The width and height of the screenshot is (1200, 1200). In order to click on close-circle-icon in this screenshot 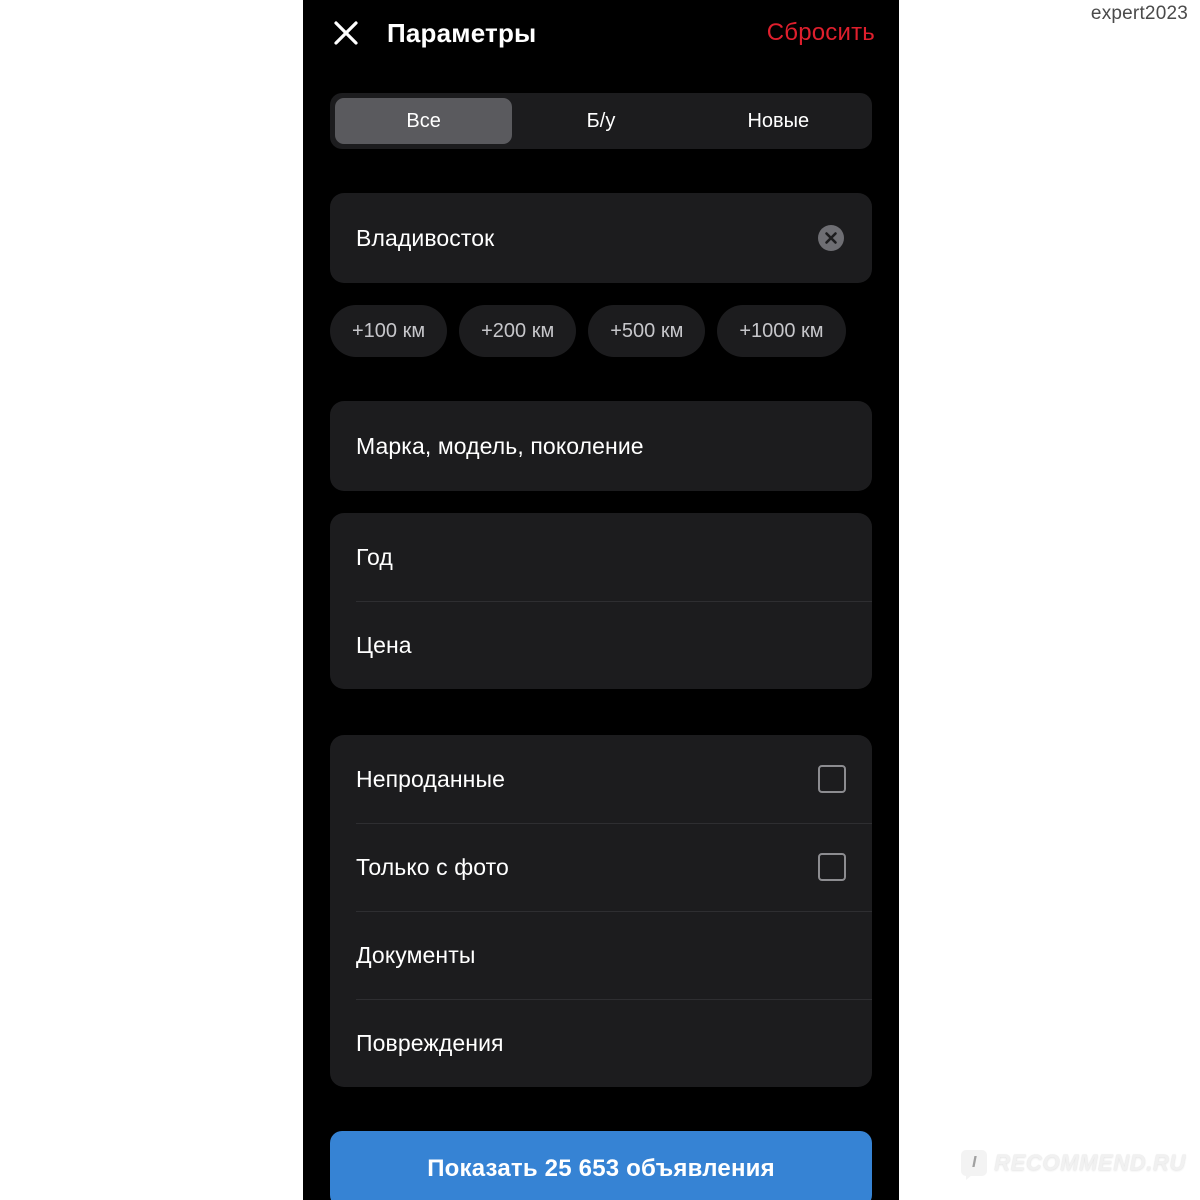, I will do `click(831, 238)`.